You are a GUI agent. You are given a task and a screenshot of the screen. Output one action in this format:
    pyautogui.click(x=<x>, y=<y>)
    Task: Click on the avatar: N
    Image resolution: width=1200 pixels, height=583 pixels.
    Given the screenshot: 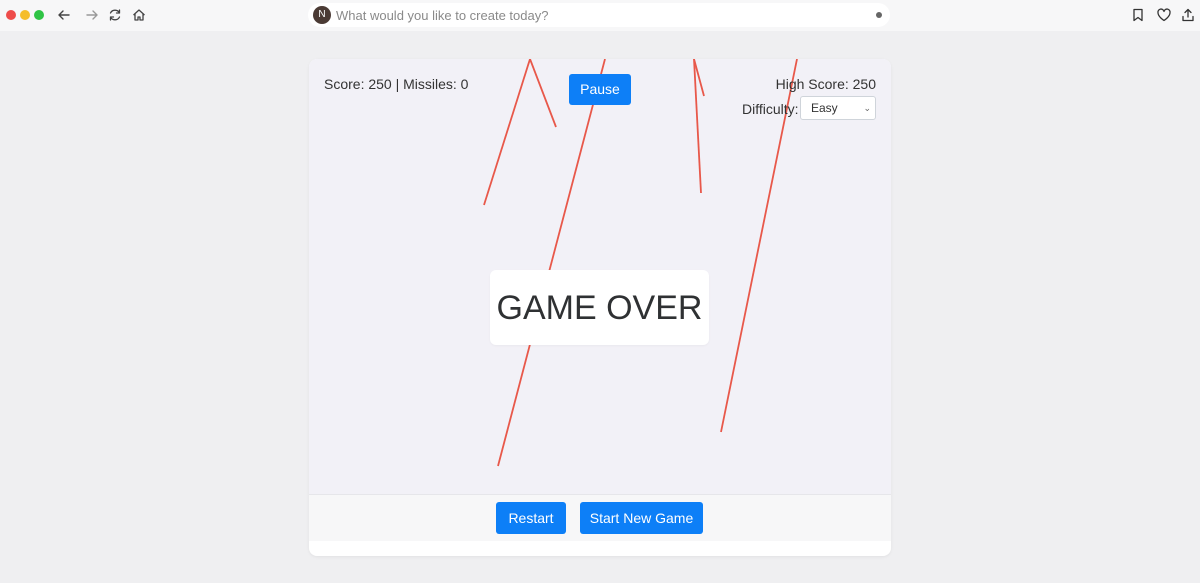 What is the action you would take?
    pyautogui.click(x=322, y=15)
    